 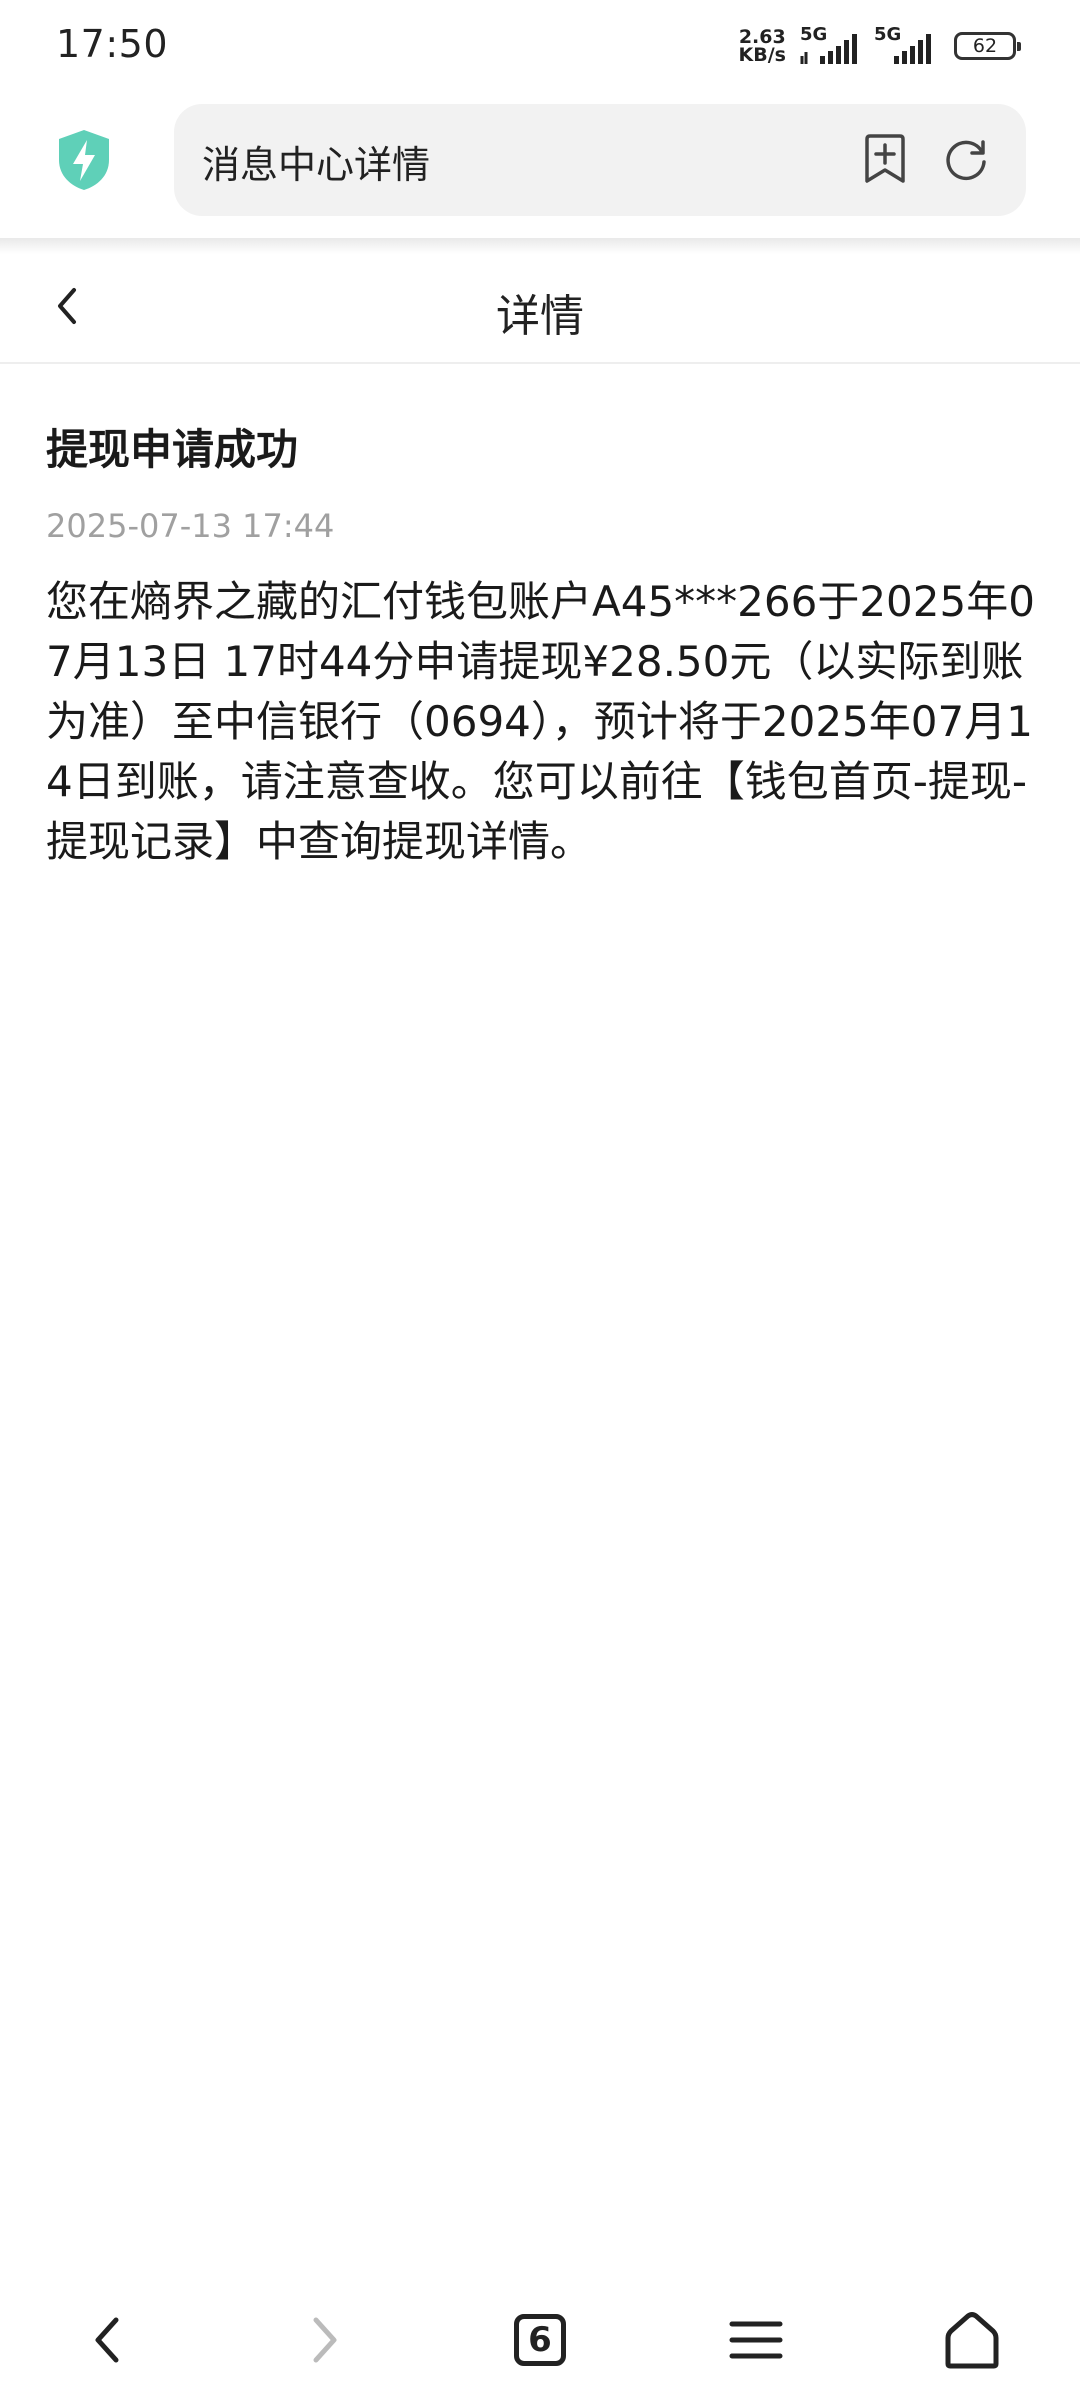 I want to click on bookmark-add-icon, so click(x=885, y=159).